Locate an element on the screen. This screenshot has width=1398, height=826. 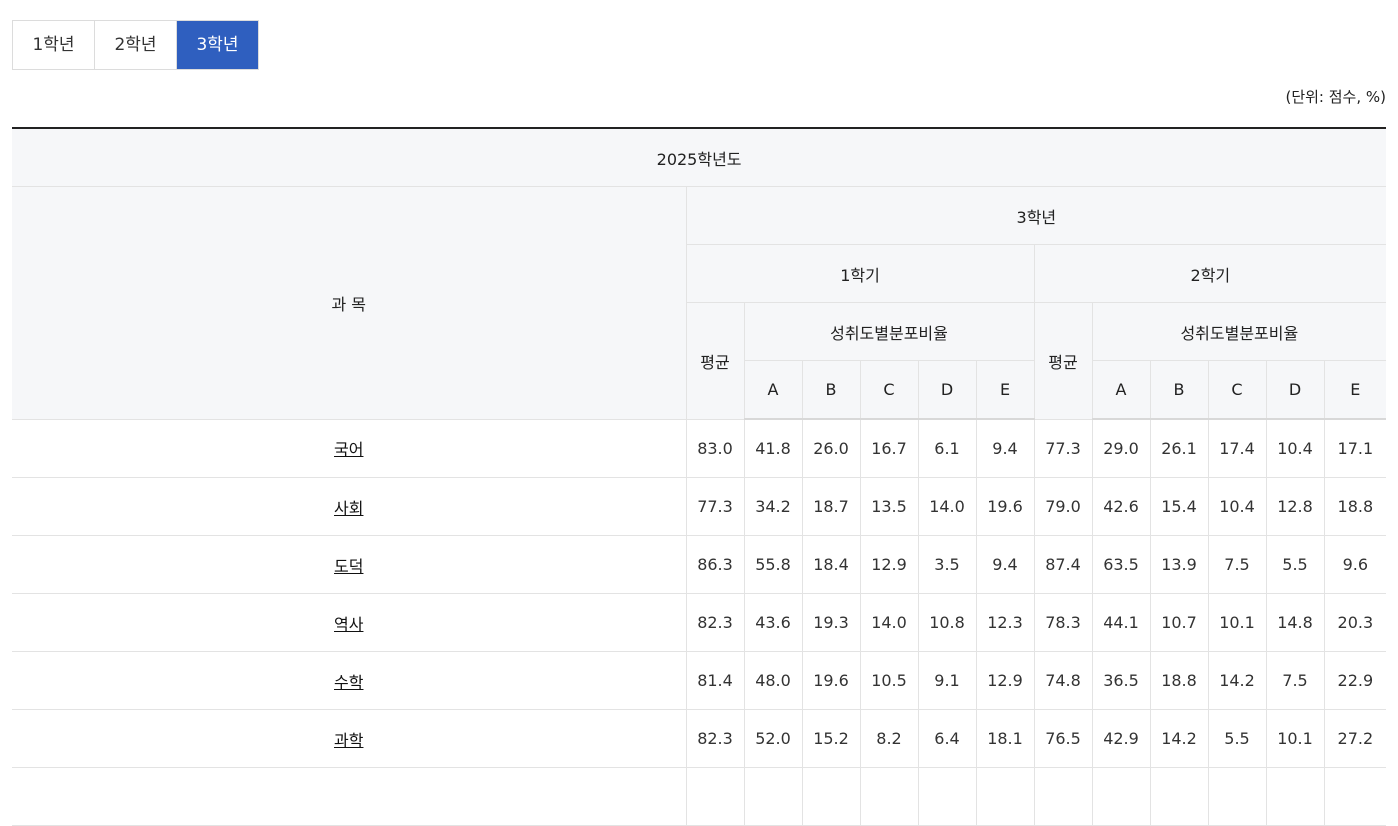
ratio-cell: 34.2 is located at coordinates (773, 506).